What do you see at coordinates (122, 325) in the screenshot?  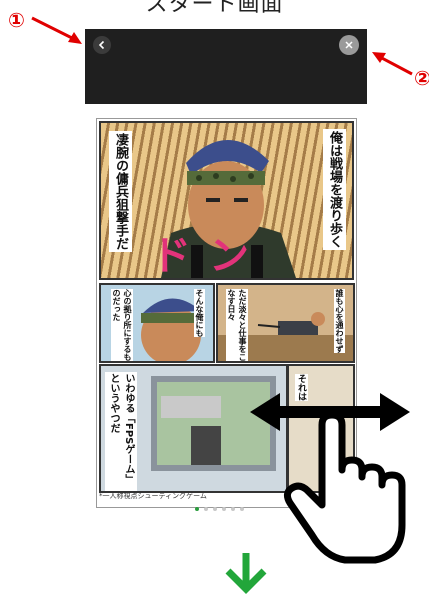 I see `panel2-text-1: 心の拠り所にするものだった` at bounding box center [122, 325].